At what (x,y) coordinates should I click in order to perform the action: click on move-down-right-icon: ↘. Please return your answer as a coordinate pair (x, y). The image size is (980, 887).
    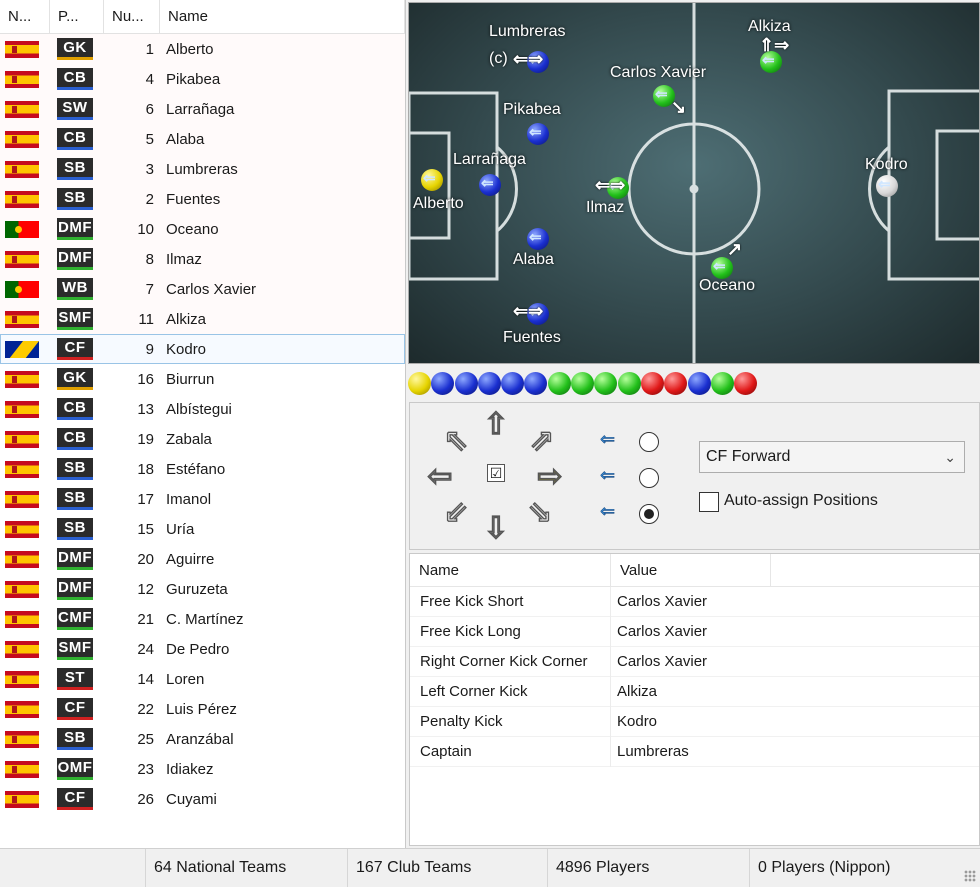
    Looking at the image, I should click on (679, 107).